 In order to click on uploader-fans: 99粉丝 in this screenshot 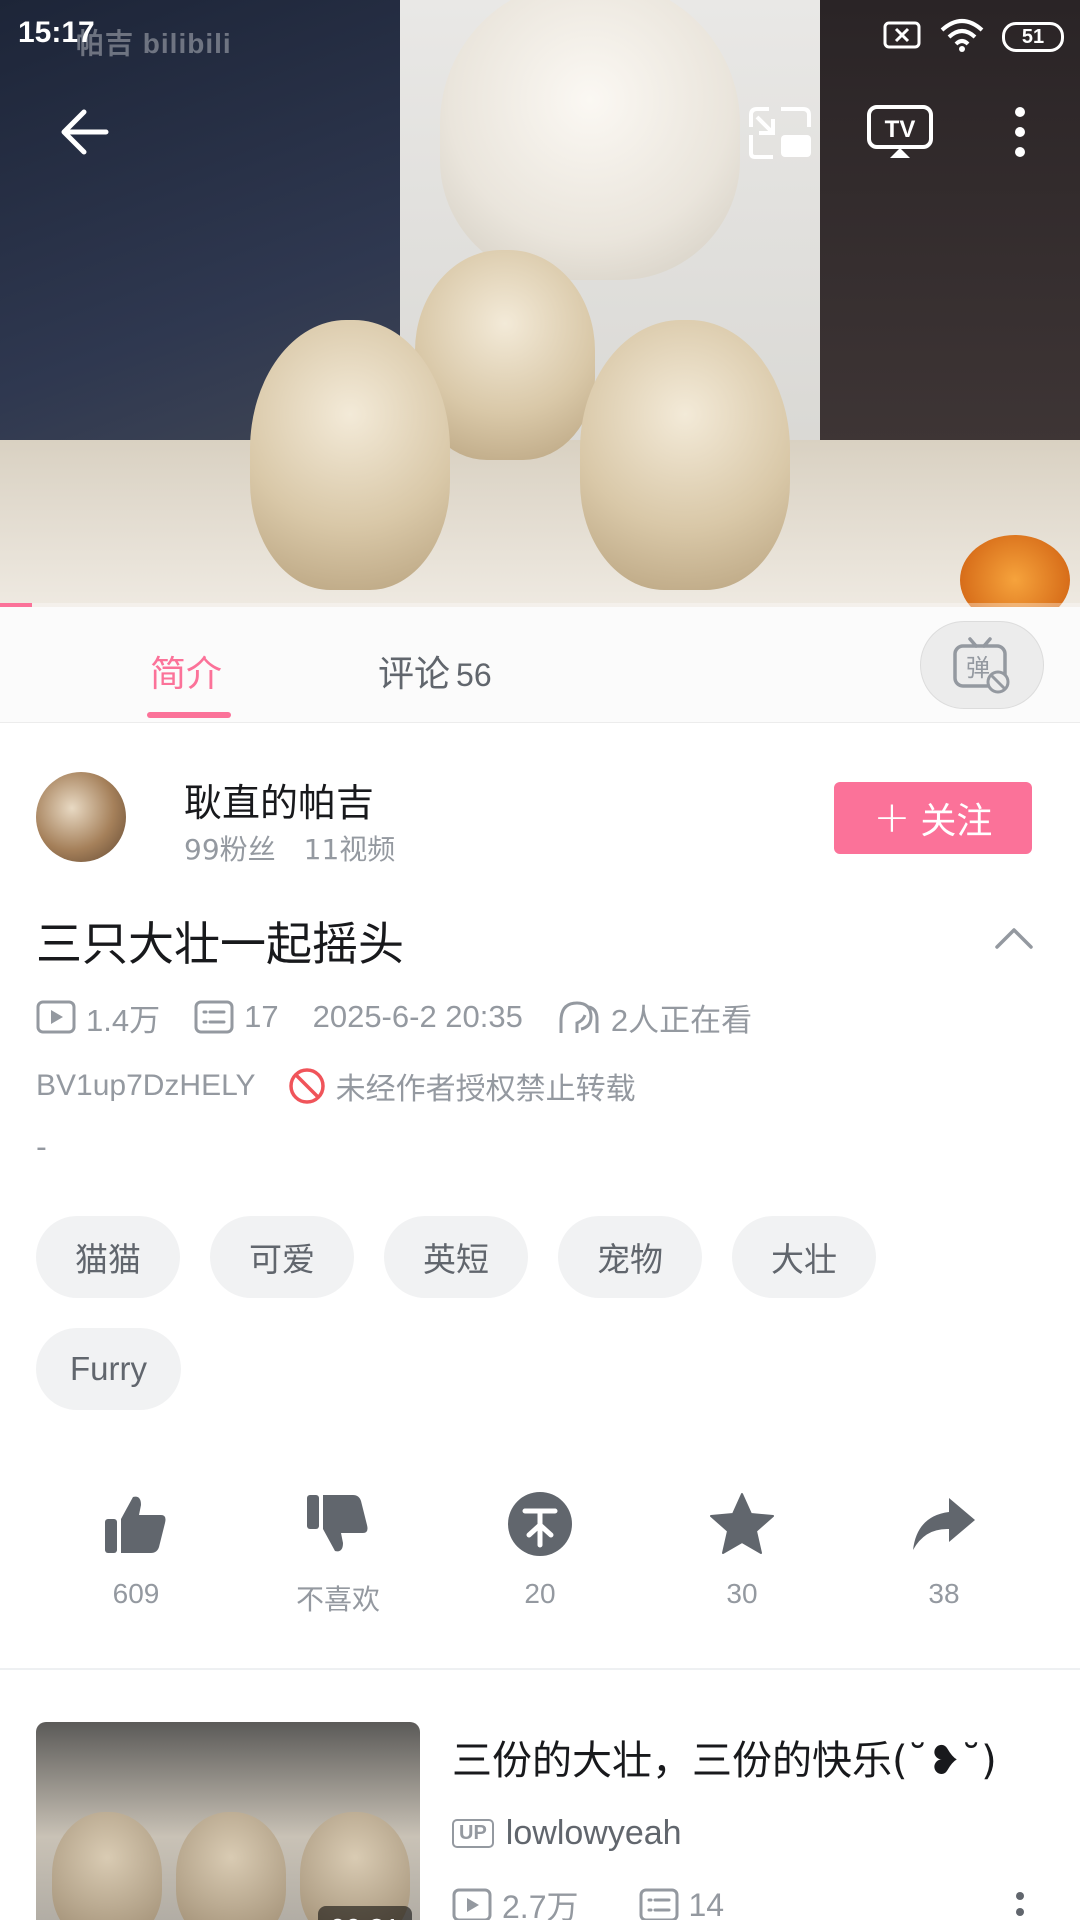, I will do `click(230, 849)`.